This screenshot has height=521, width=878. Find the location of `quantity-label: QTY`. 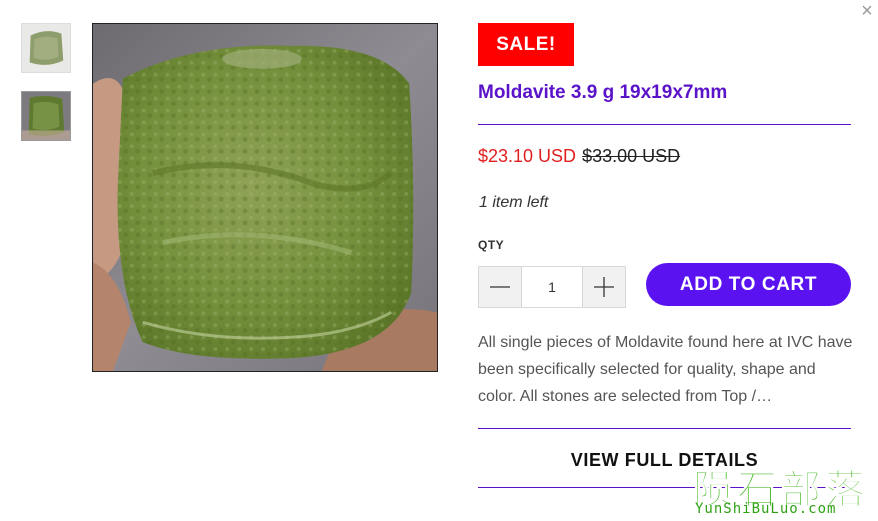

quantity-label: QTY is located at coordinates (491, 245).